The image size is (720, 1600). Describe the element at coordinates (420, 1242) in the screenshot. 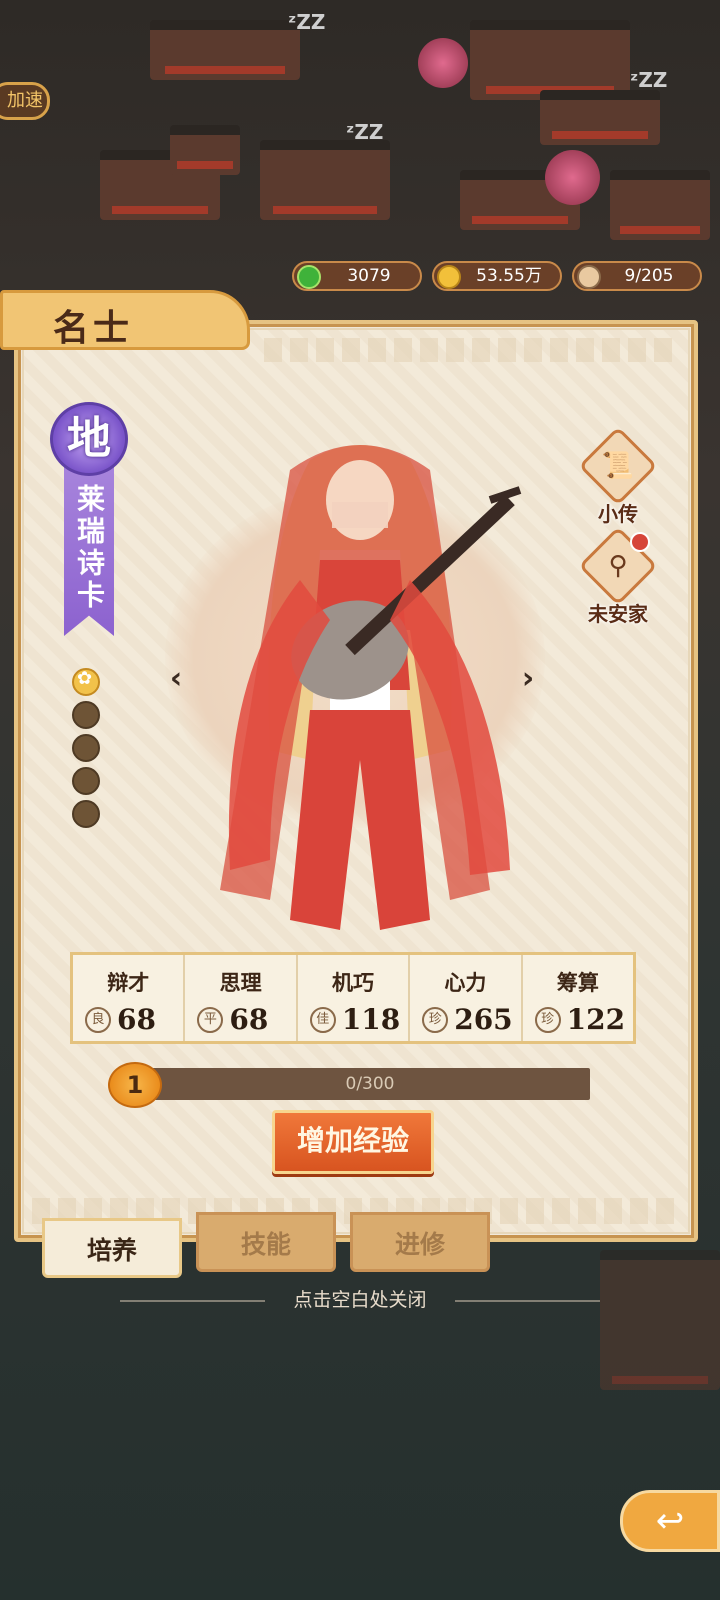

I see `tab-study: 进修` at that location.